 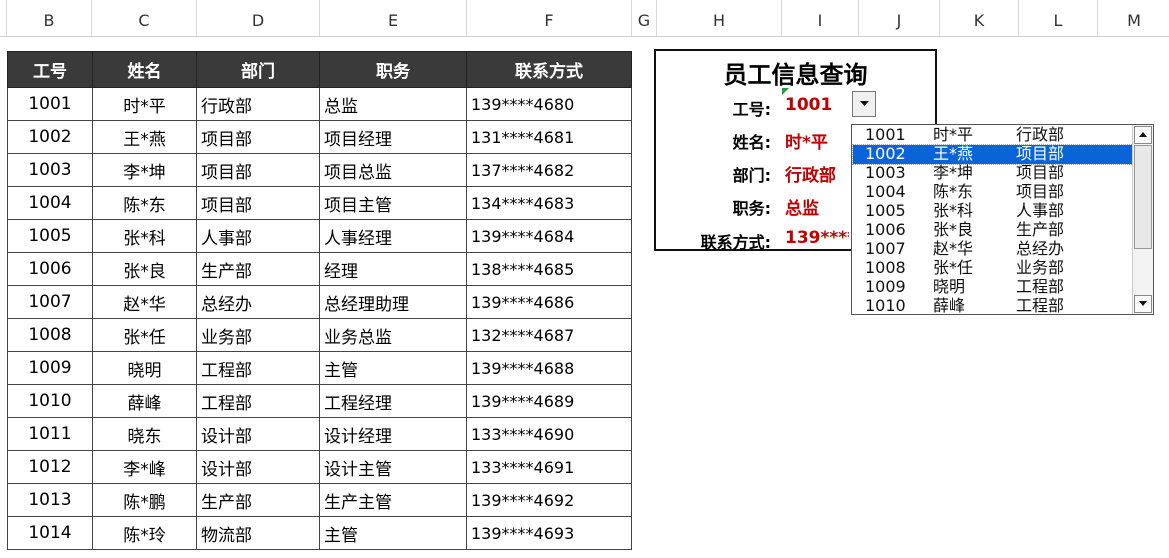 I want to click on dropdown-item: 1002 王*燕 项目部, so click(x=993, y=154).